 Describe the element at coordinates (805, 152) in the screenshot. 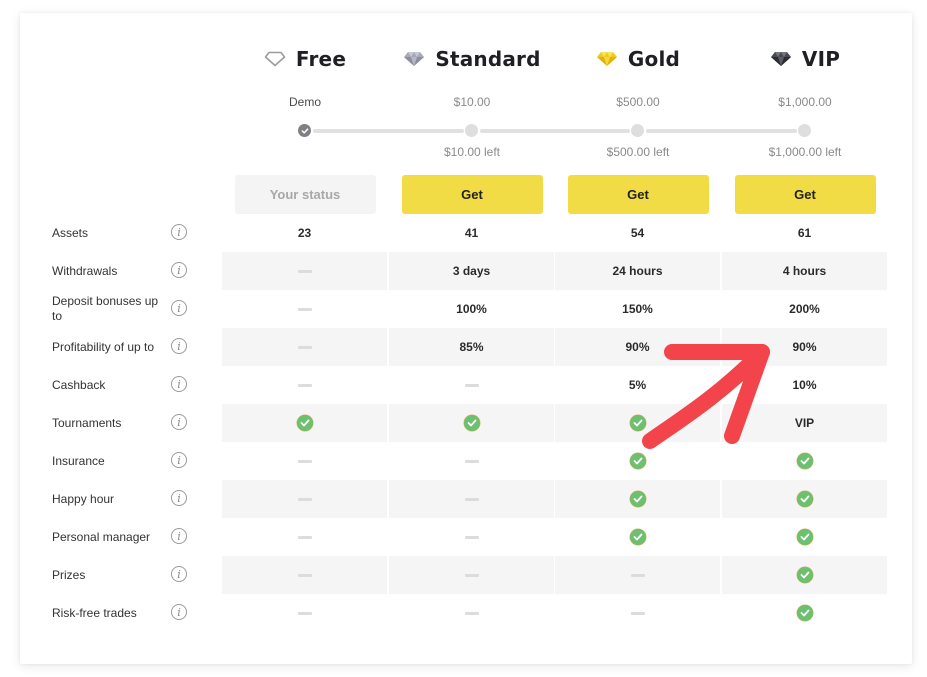

I see `plan-remaining-vip: $1,000.00 left` at that location.